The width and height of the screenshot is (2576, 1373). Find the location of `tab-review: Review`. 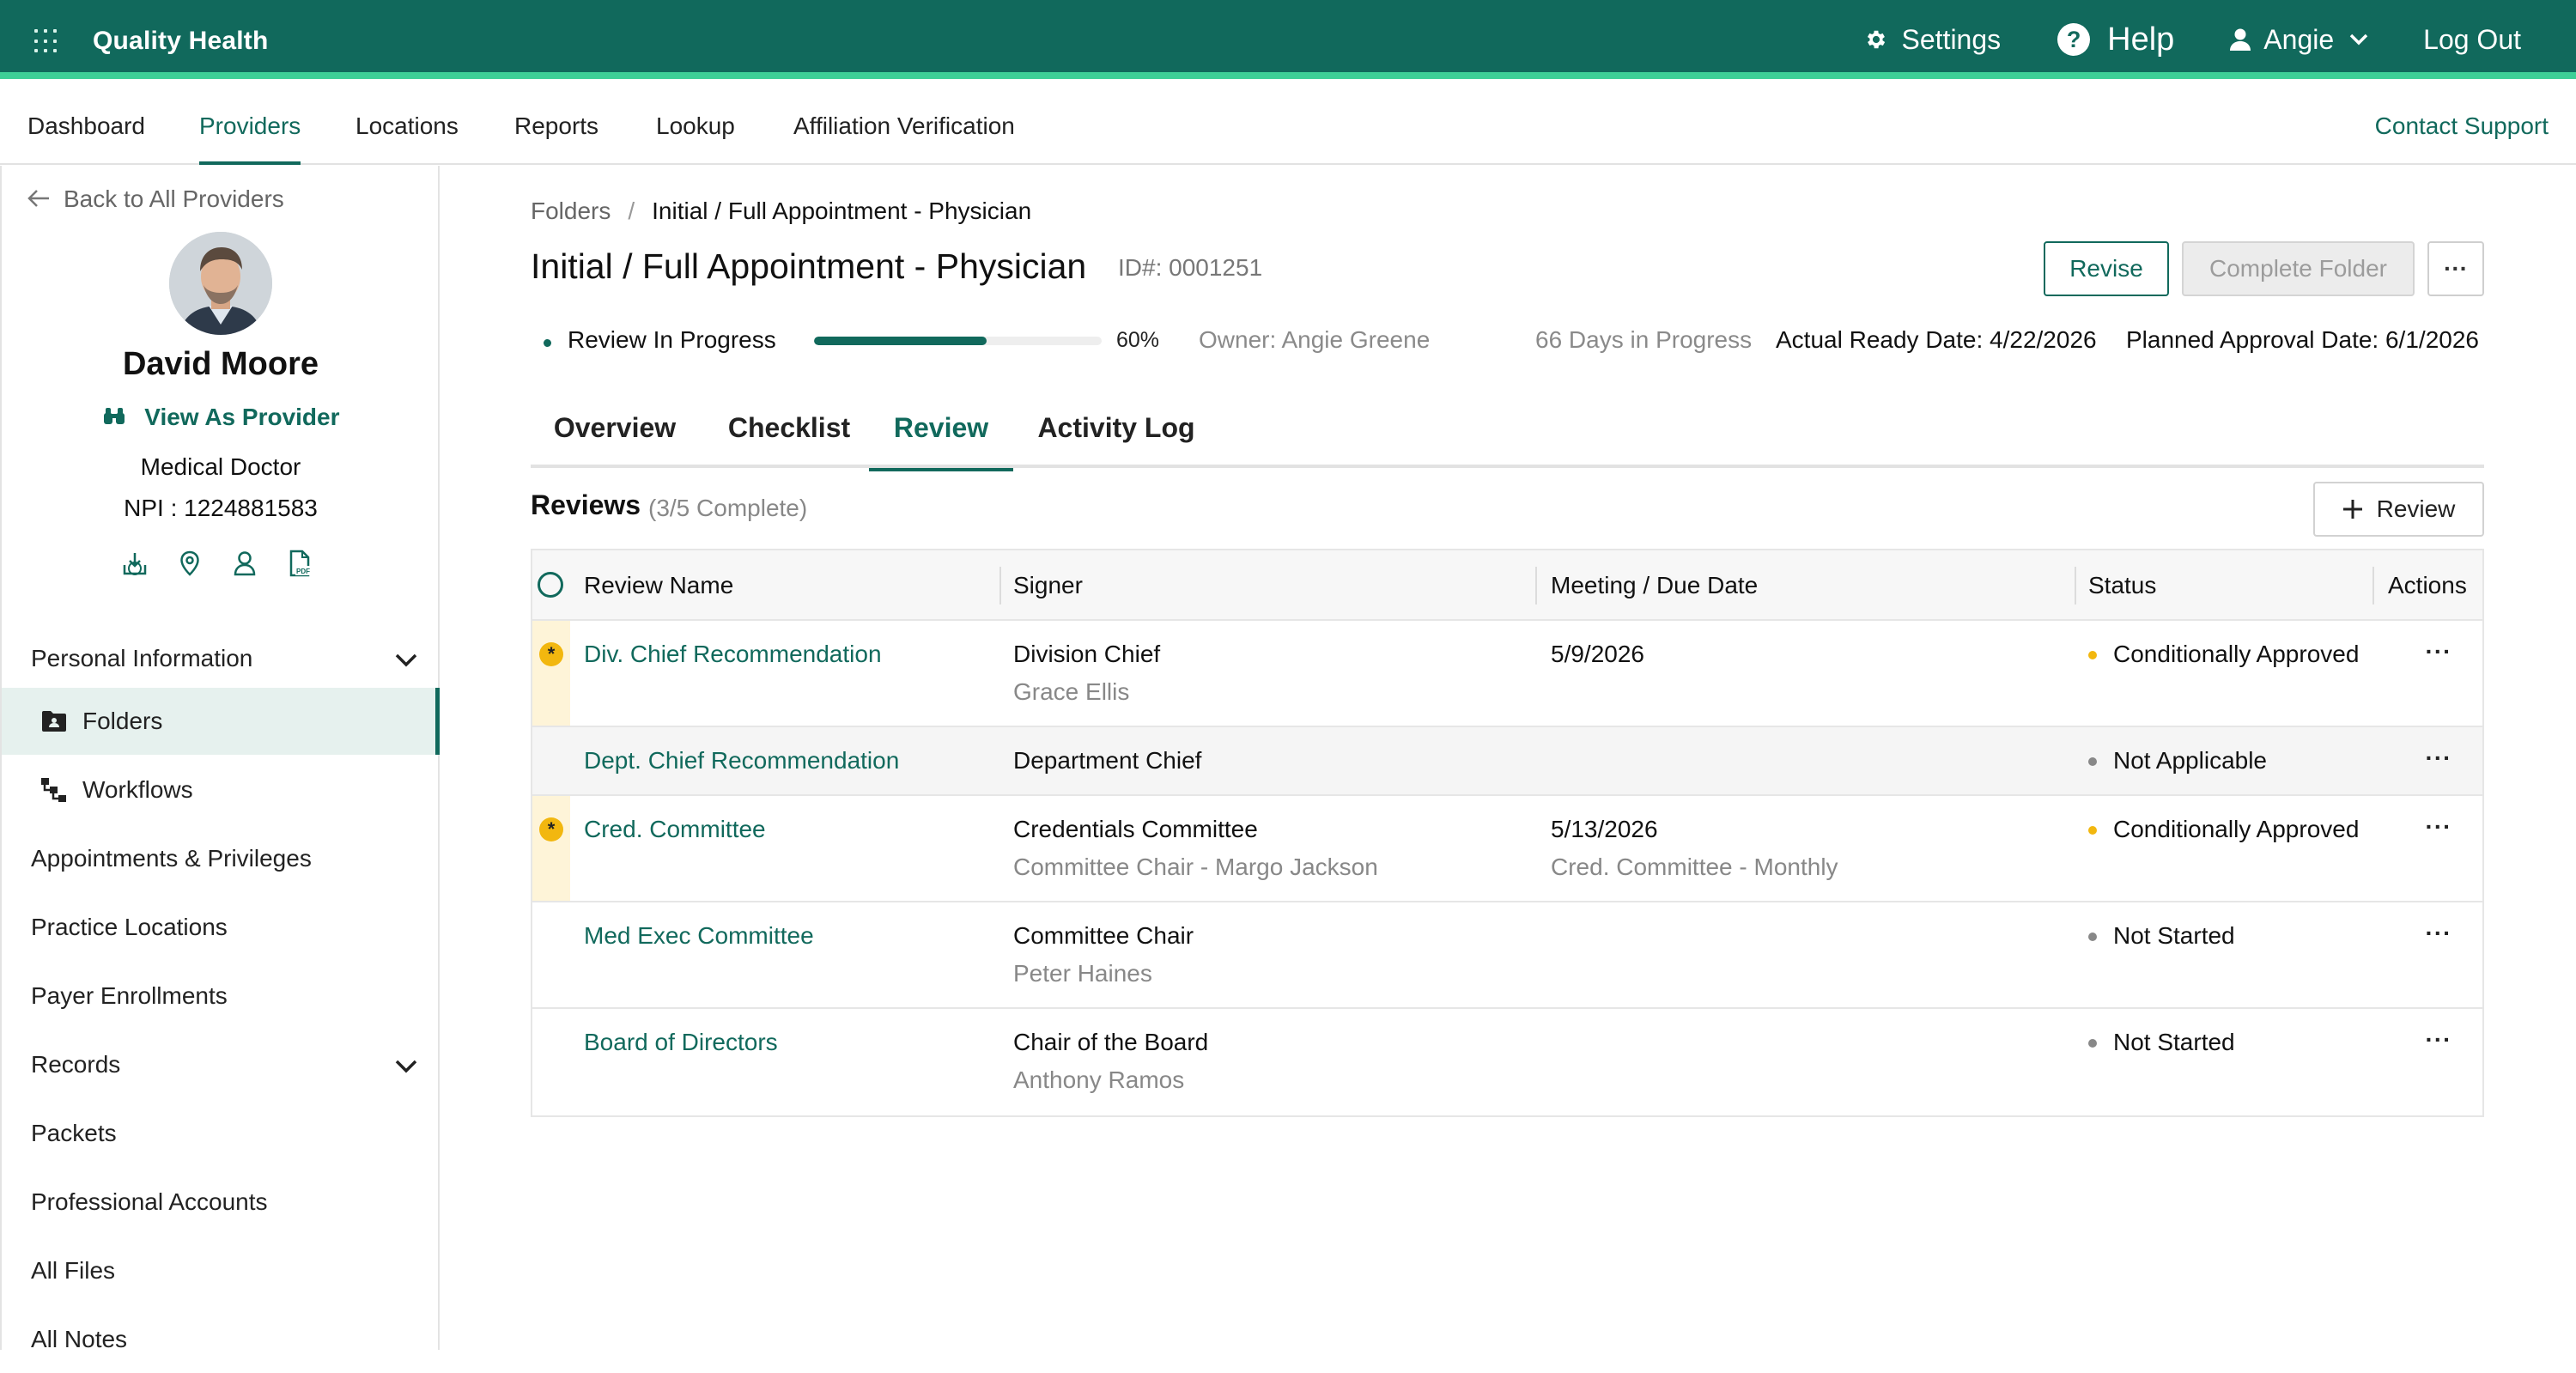

tab-review: Review is located at coordinates (941, 434).